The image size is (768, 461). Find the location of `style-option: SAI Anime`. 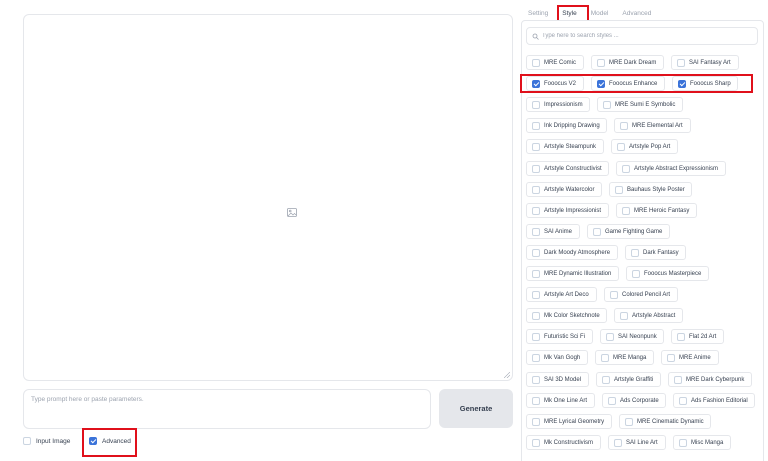

style-option: SAI Anime is located at coordinates (553, 231).